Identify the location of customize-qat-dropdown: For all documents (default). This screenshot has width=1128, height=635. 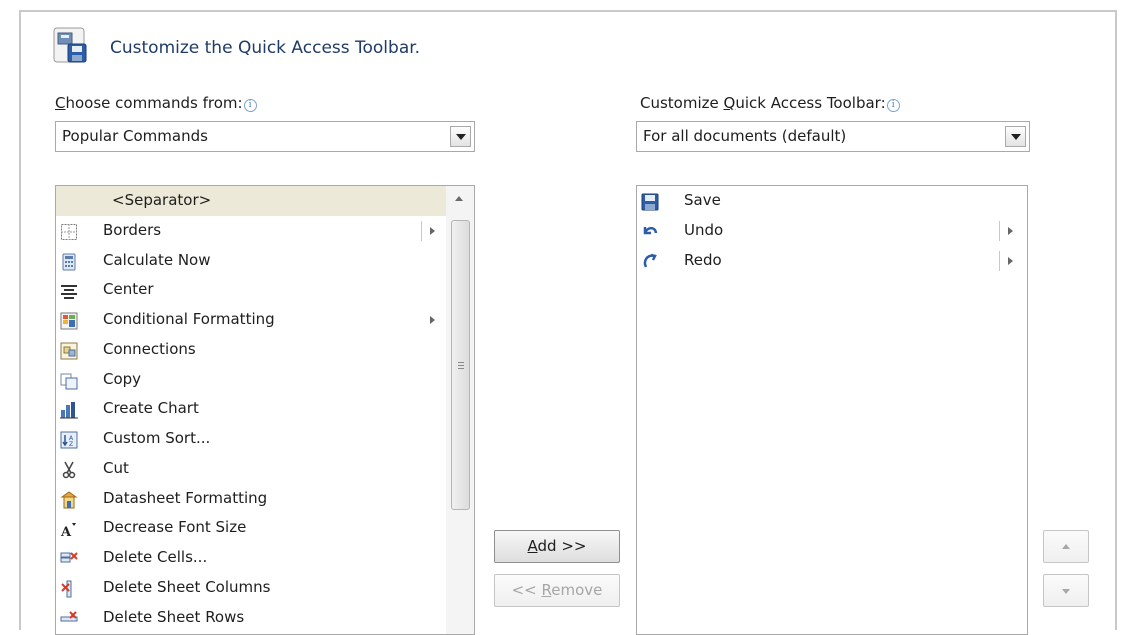
(833, 136).